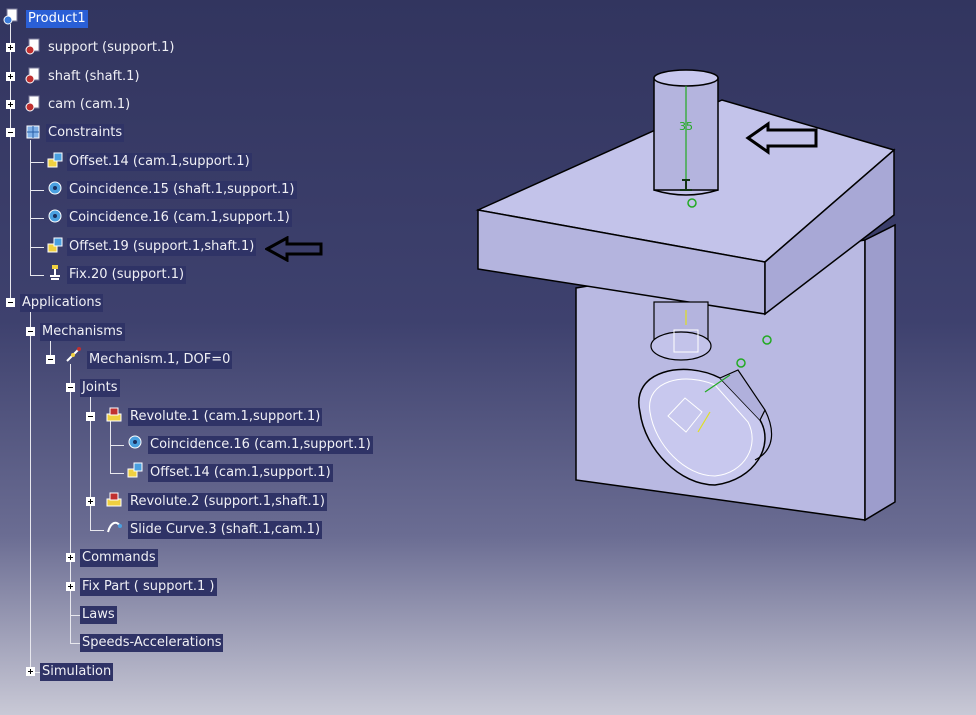 Image resolution: width=976 pixels, height=715 pixels. What do you see at coordinates (10, 76) in the screenshot?
I see `expand-shaft-toggle` at bounding box center [10, 76].